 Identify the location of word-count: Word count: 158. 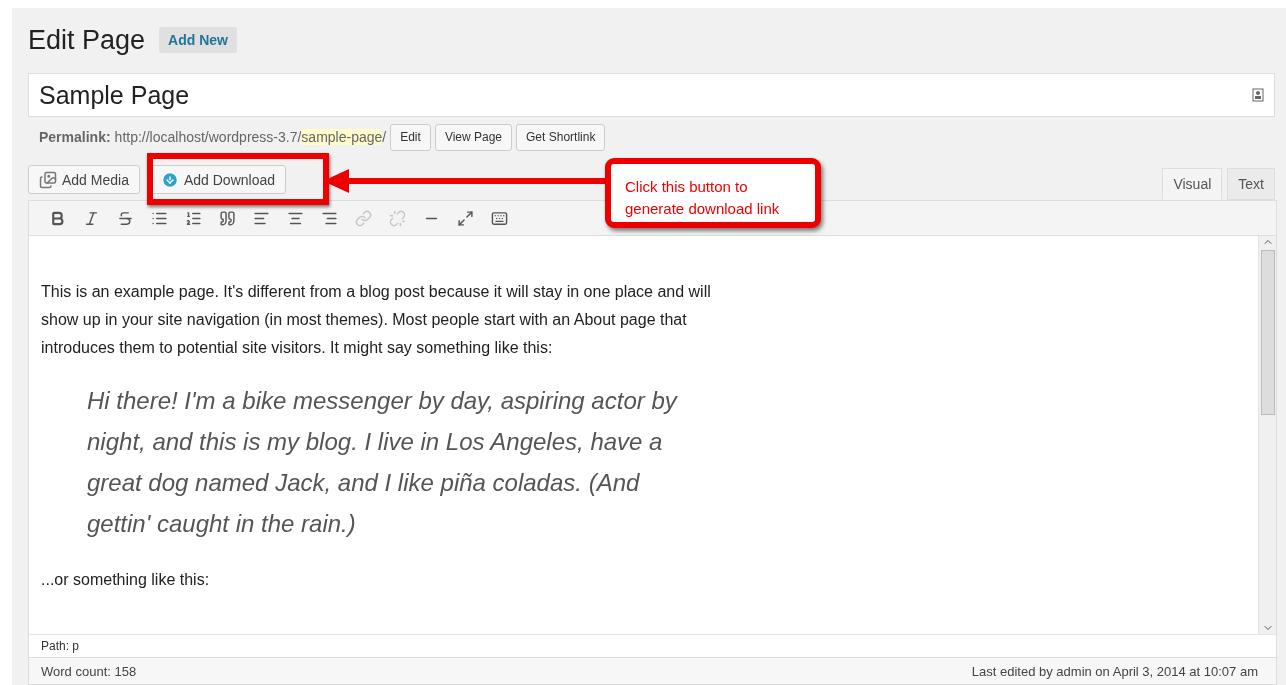
(89, 671).